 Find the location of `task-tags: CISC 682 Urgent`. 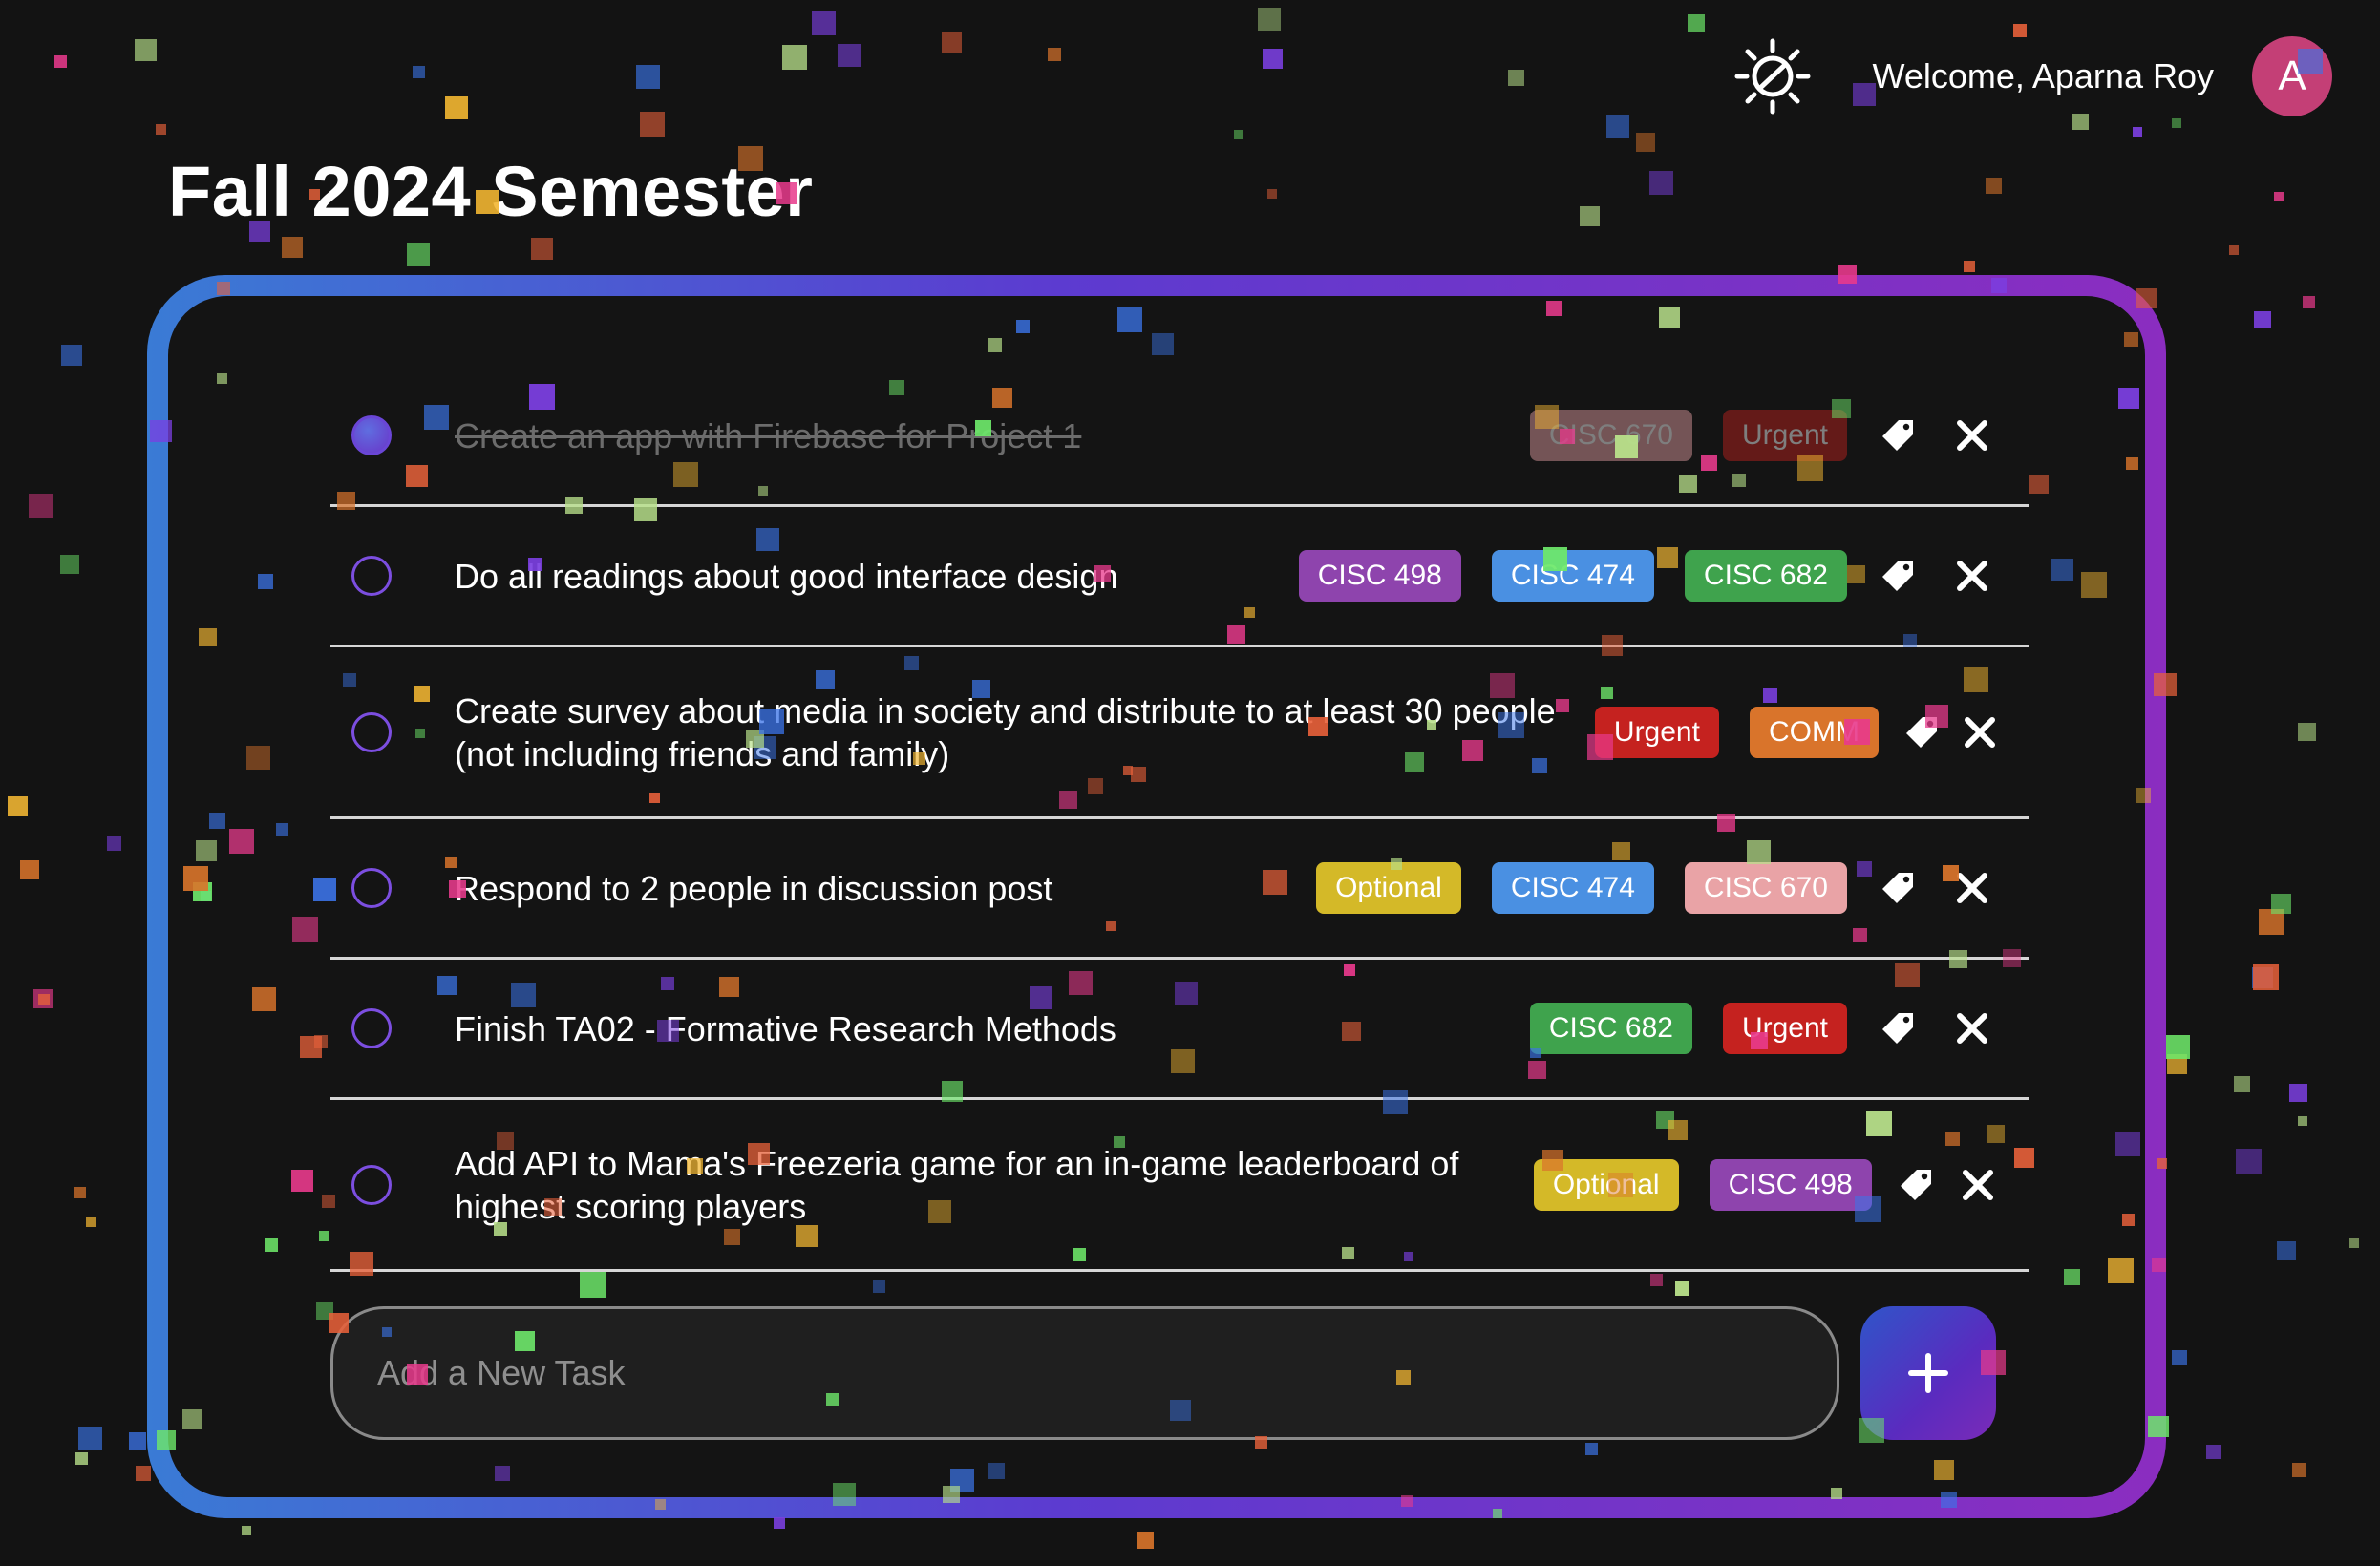

task-tags: CISC 682 Urgent is located at coordinates (1688, 1028).